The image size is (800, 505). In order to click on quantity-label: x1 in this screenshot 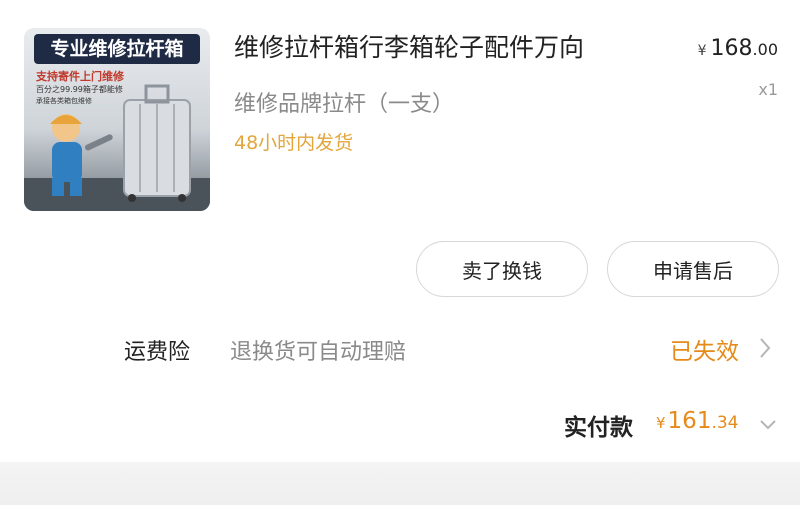, I will do `click(768, 89)`.